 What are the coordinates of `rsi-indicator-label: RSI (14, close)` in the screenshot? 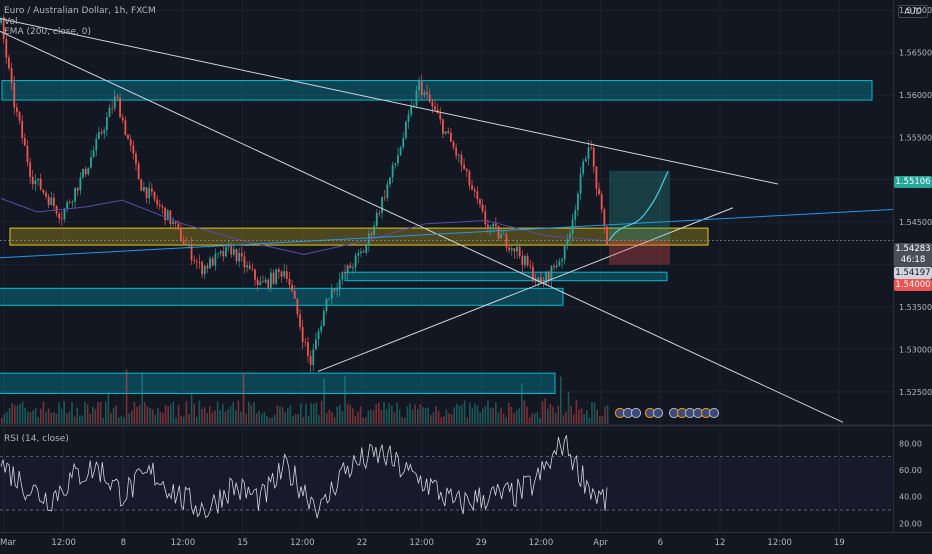 It's located at (36, 439).